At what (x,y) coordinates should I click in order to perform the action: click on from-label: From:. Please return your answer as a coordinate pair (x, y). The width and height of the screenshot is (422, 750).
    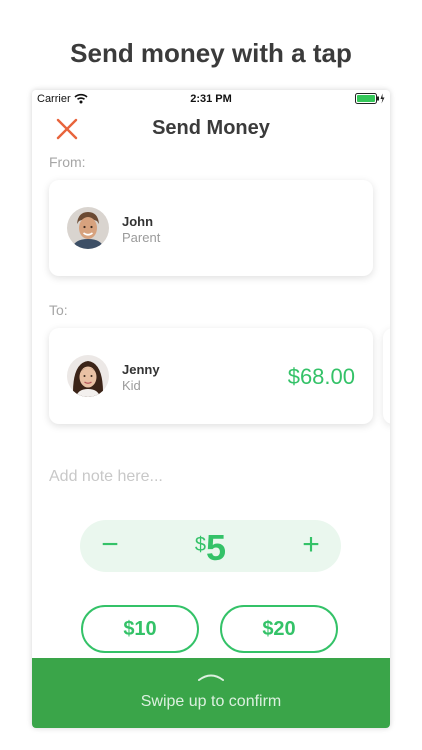
    Looking at the image, I should click on (67, 162).